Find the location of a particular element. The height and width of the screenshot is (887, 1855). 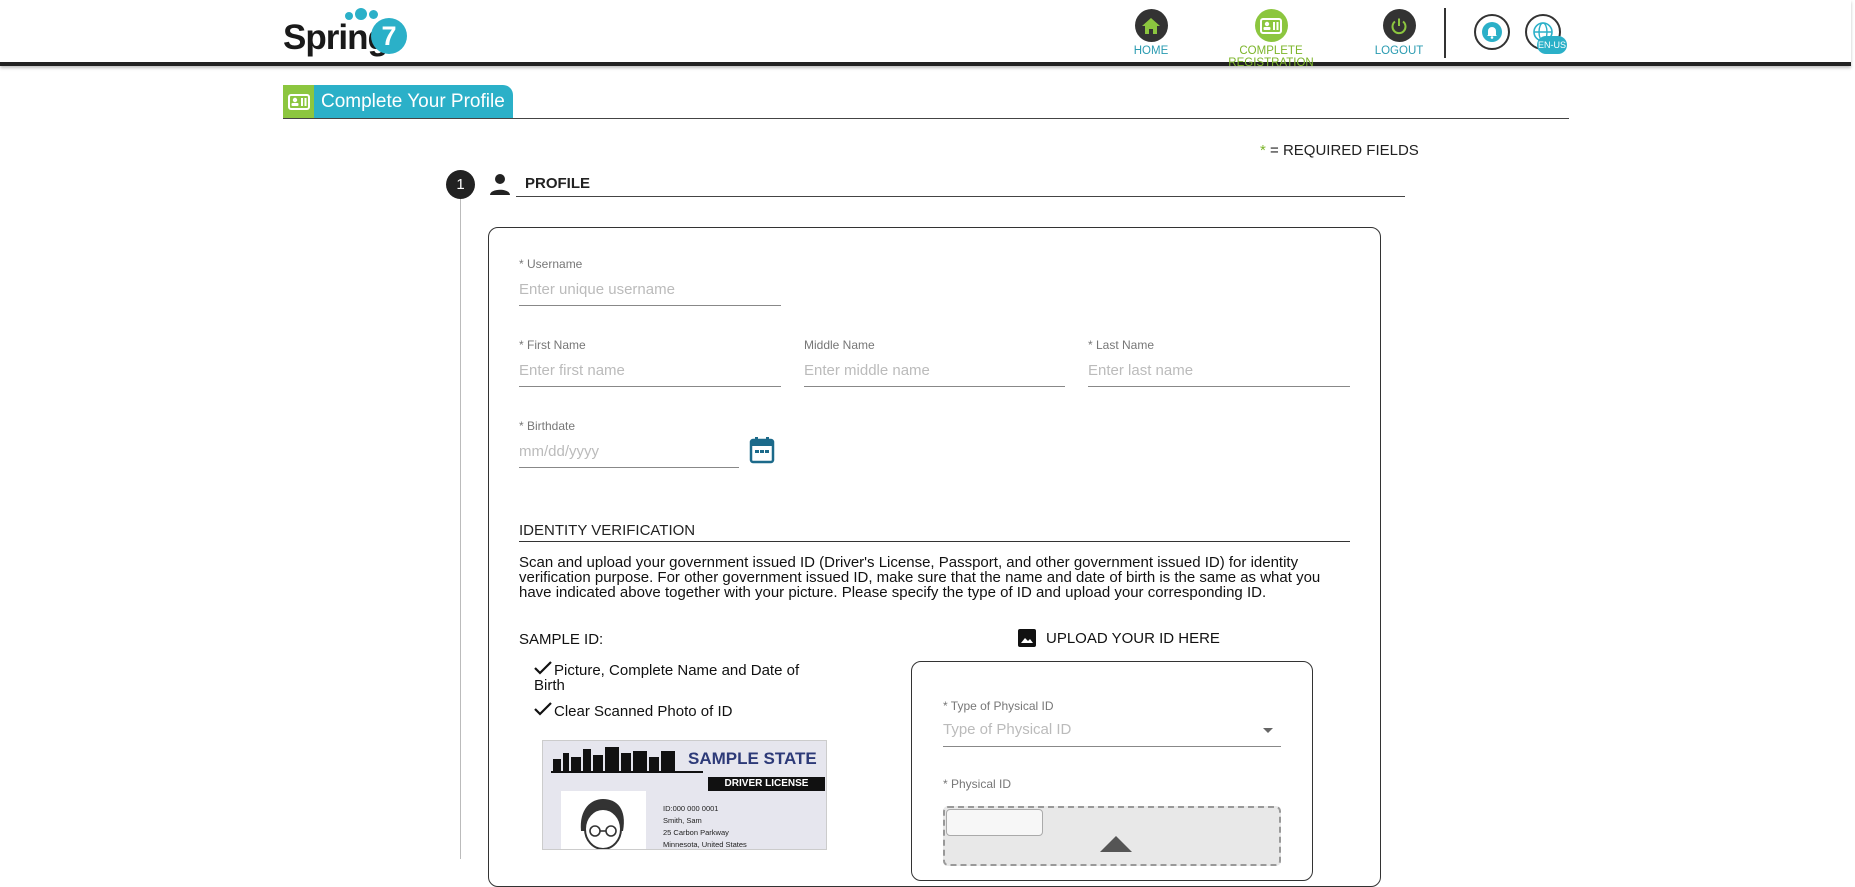

sample-check-item: Clear Scanned Photo of ID is located at coordinates (684, 710).